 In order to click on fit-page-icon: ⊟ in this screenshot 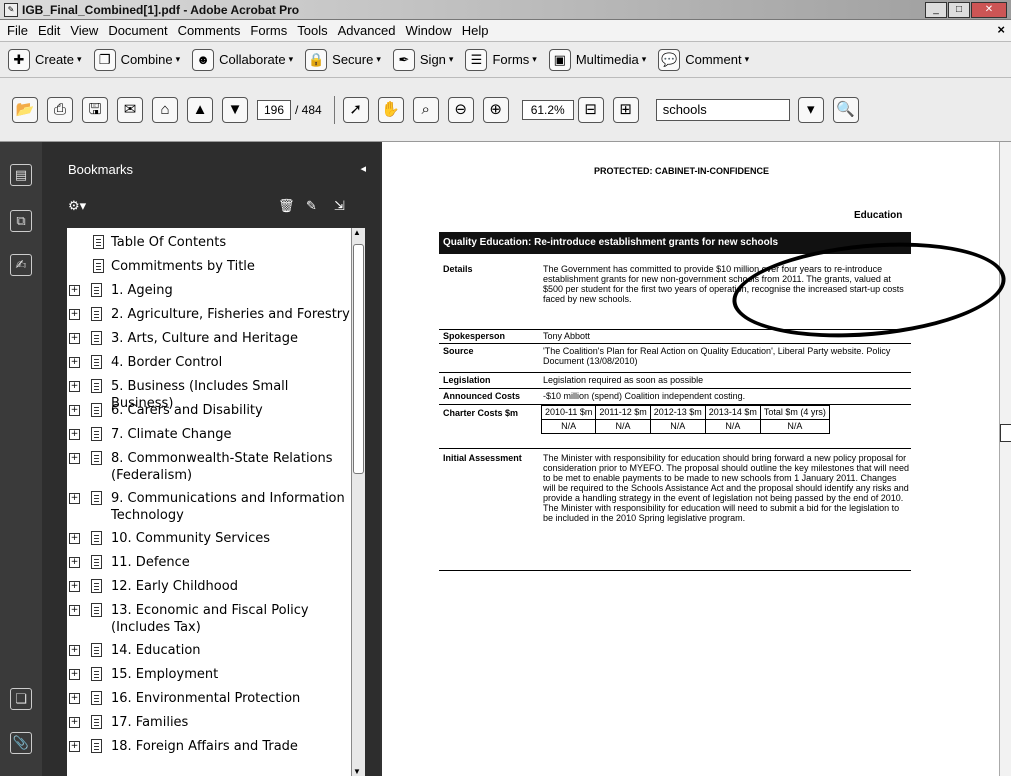, I will do `click(590, 109)`.